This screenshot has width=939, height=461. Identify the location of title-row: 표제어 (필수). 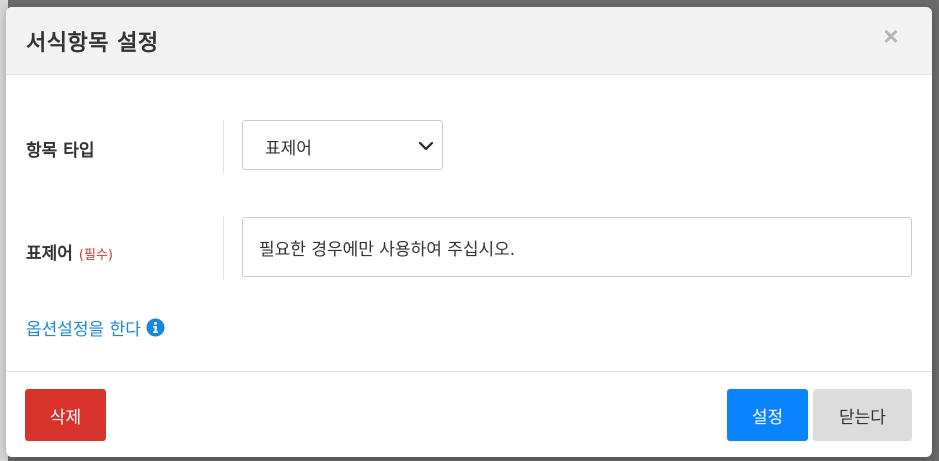
(469, 248).